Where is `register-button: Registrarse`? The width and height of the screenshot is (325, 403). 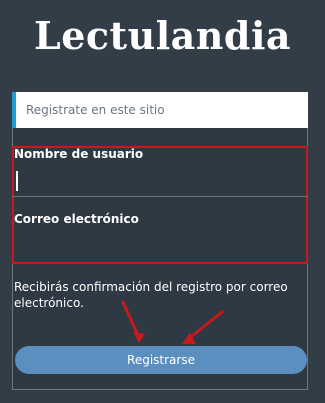
register-button: Registrarse is located at coordinates (161, 360).